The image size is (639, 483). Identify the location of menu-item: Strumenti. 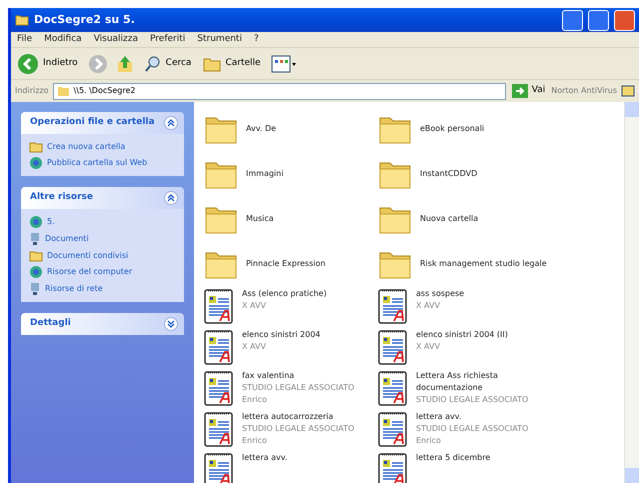
(219, 39).